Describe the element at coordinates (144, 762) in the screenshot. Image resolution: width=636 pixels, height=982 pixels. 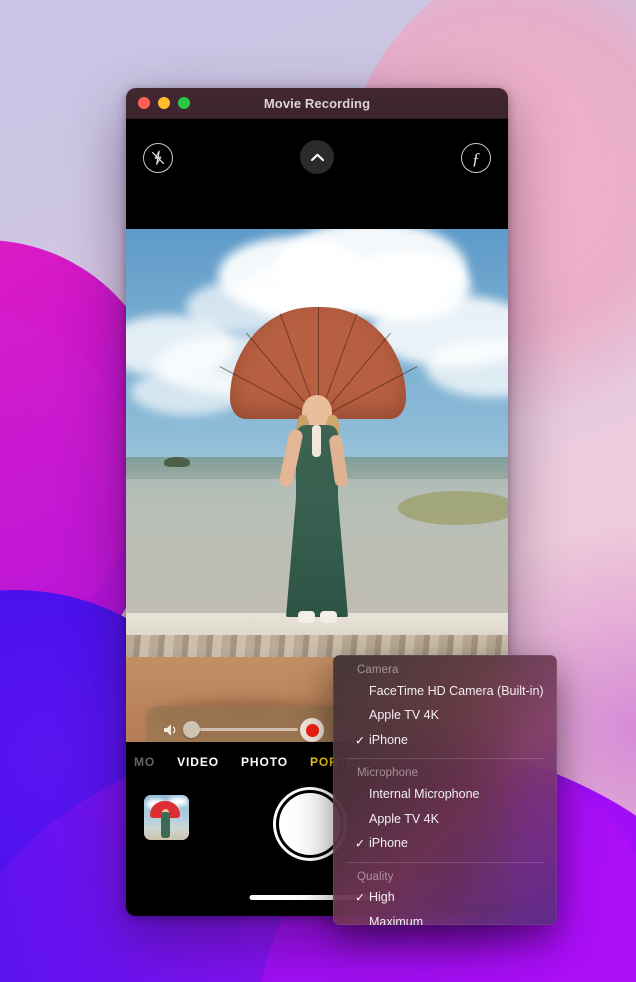
I see `mode-slo-mo-partial: MO` at that location.